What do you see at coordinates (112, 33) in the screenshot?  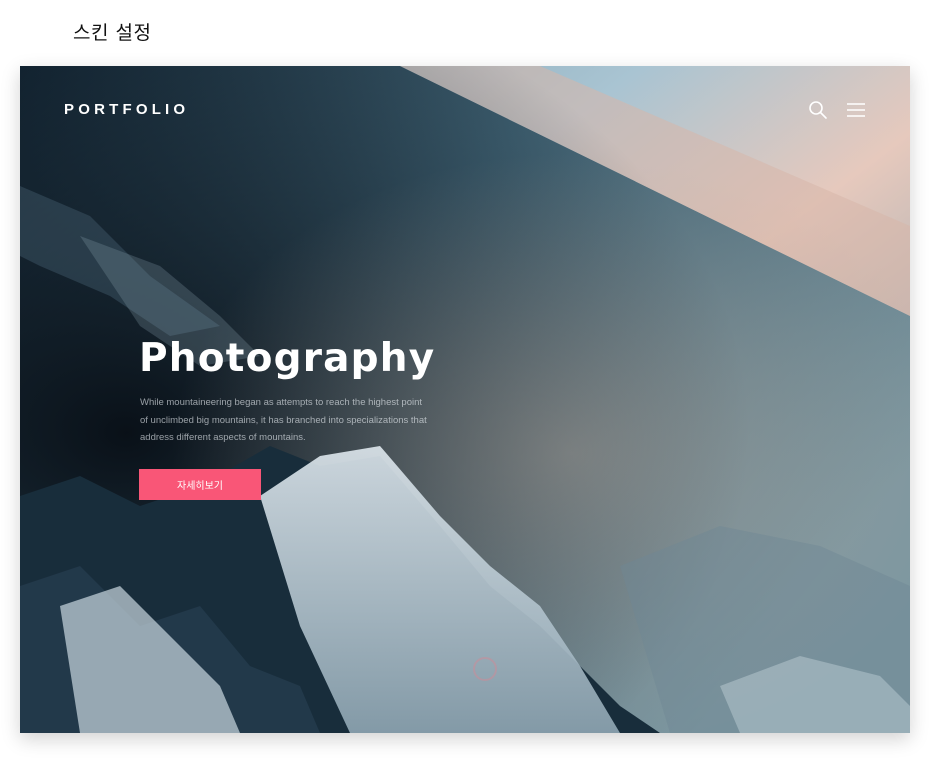 I see `page-title: 스킨 설정` at bounding box center [112, 33].